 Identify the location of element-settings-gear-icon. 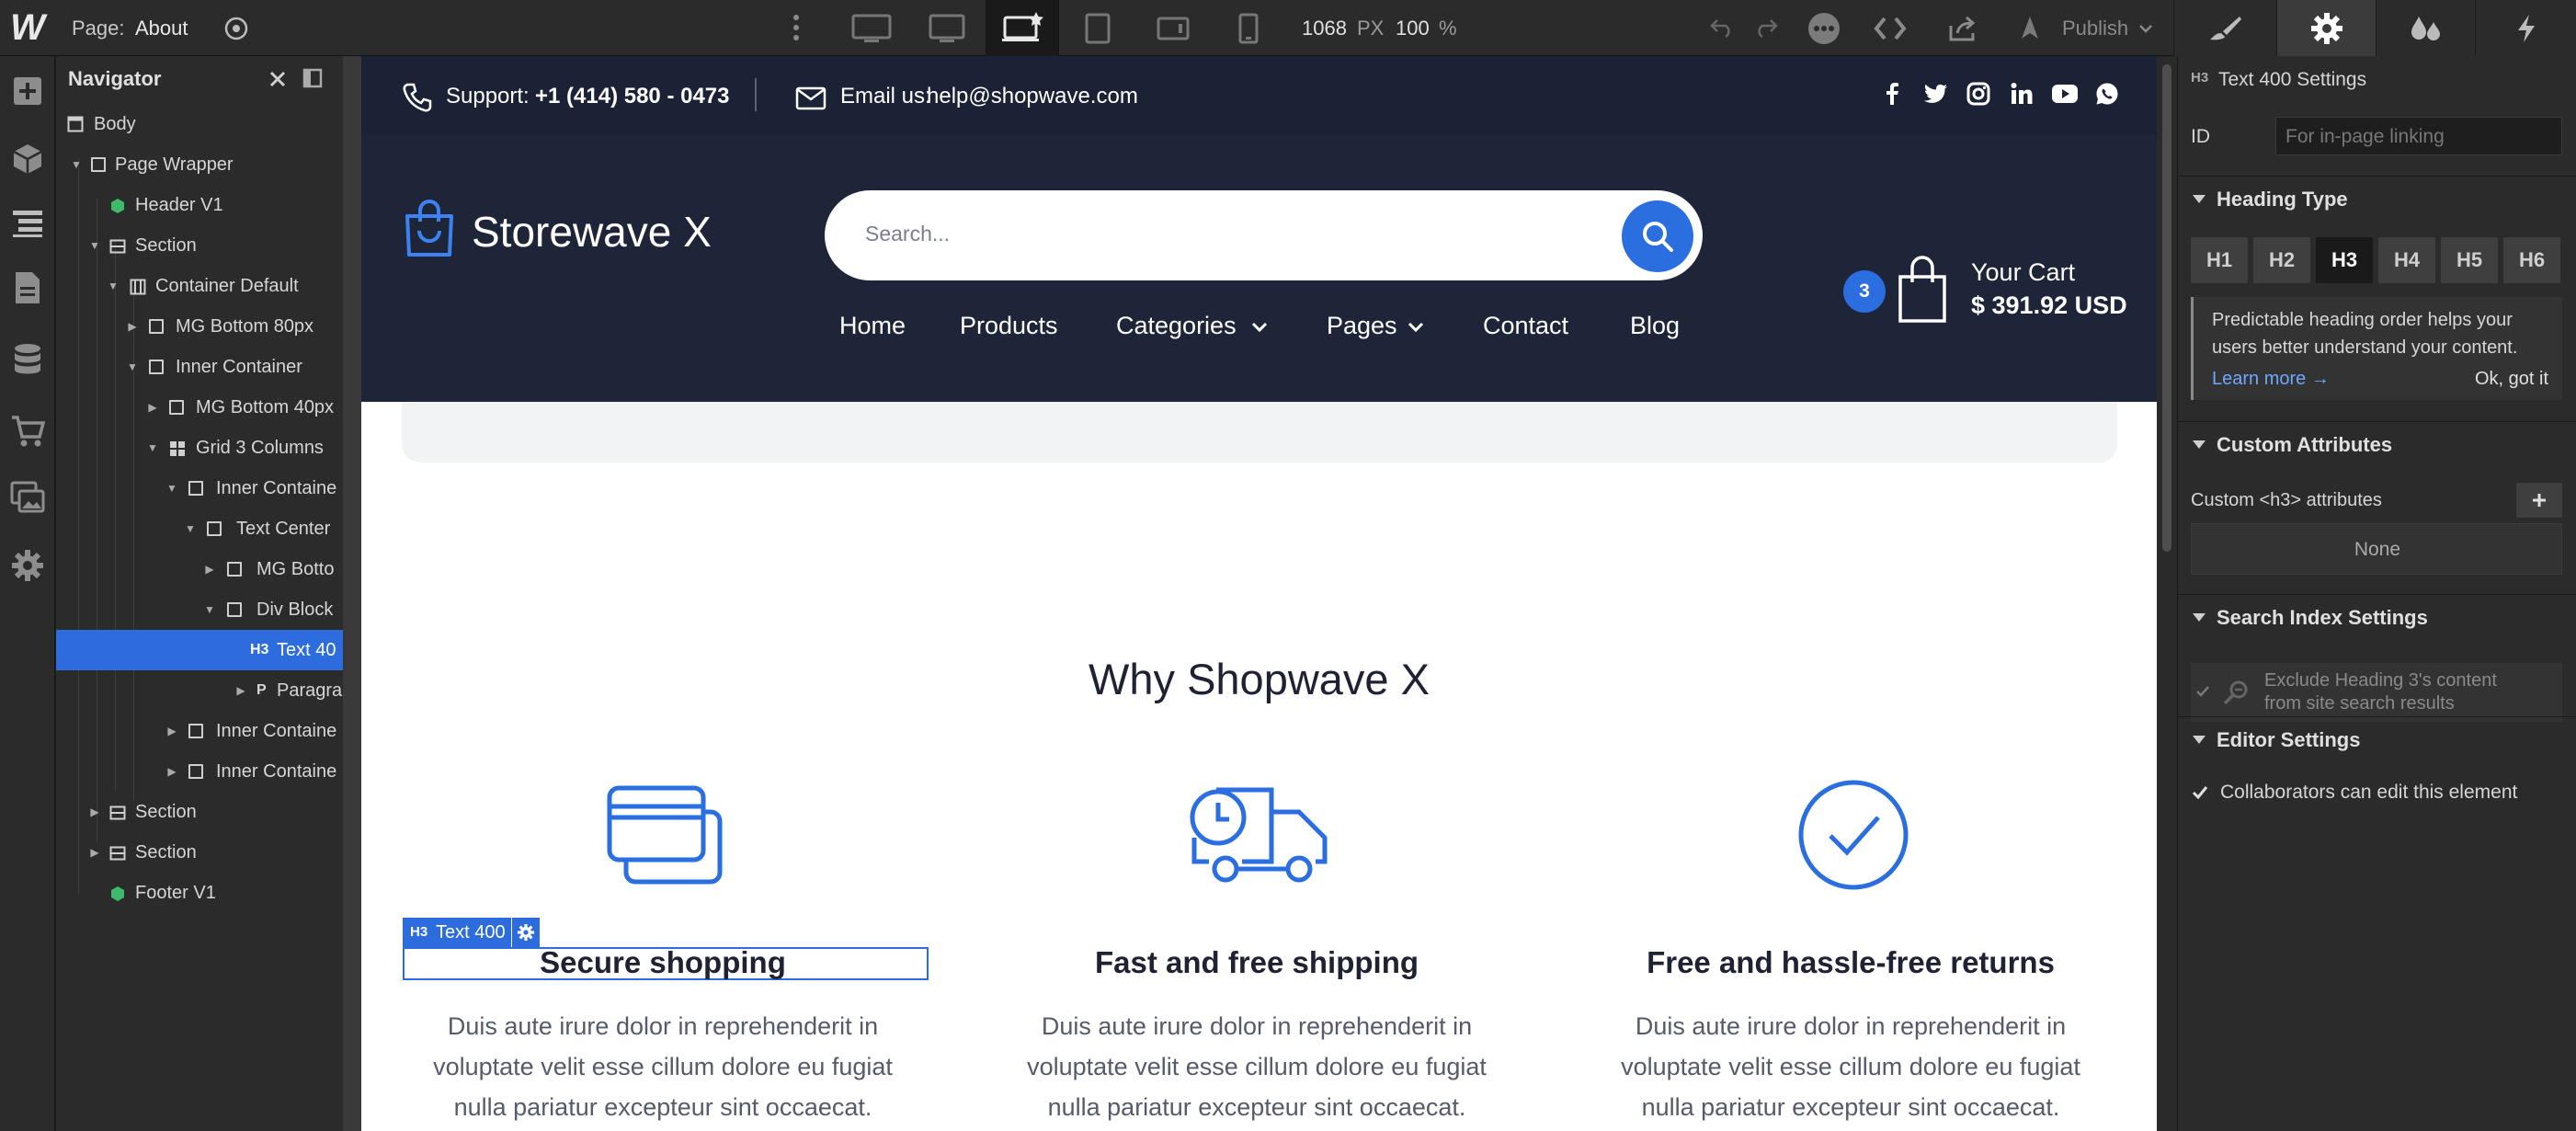
(526, 932).